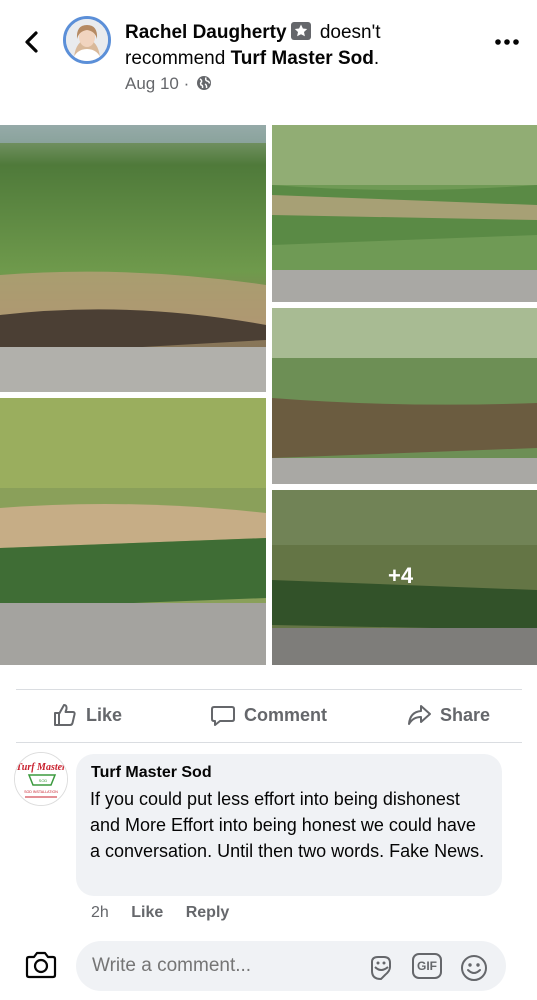  I want to click on verb-text: doesn't, so click(350, 32).